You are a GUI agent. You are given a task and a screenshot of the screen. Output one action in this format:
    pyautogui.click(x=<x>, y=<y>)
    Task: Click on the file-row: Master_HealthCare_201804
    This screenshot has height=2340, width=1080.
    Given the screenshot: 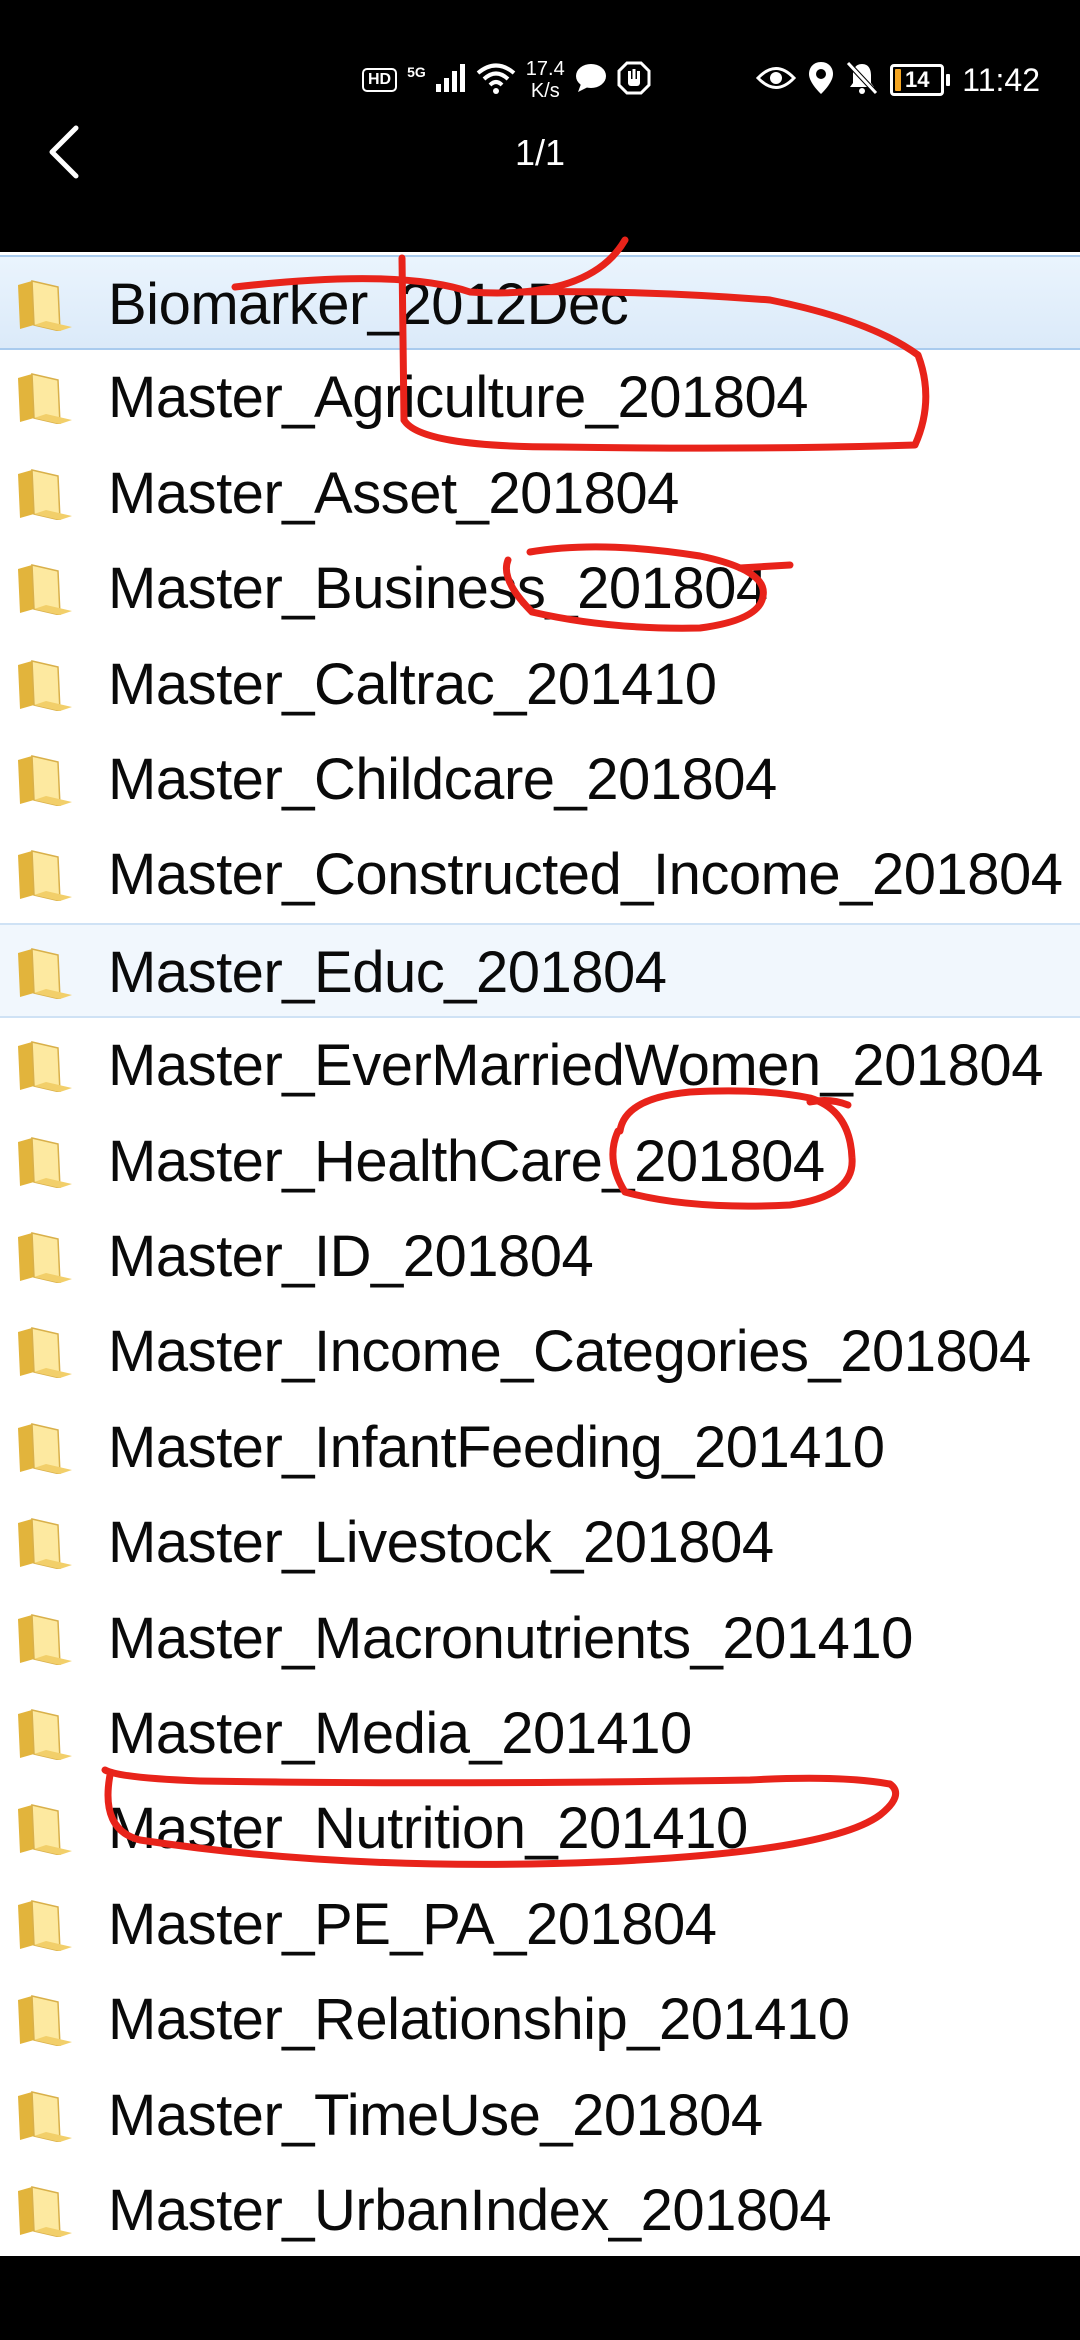 What is the action you would take?
    pyautogui.click(x=540, y=1161)
    